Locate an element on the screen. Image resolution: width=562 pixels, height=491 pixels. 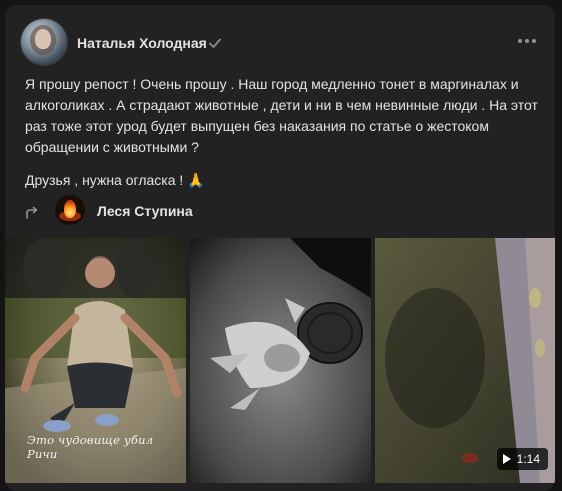
author-avatar is located at coordinates (44, 42).